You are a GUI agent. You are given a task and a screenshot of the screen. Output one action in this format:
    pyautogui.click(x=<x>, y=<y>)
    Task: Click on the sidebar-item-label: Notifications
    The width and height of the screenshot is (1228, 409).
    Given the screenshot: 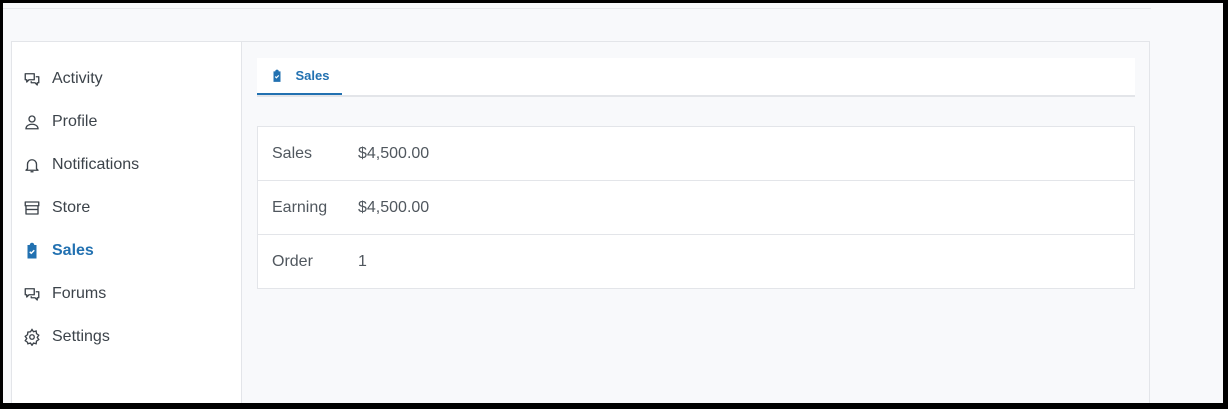 What is the action you would take?
    pyautogui.click(x=96, y=164)
    